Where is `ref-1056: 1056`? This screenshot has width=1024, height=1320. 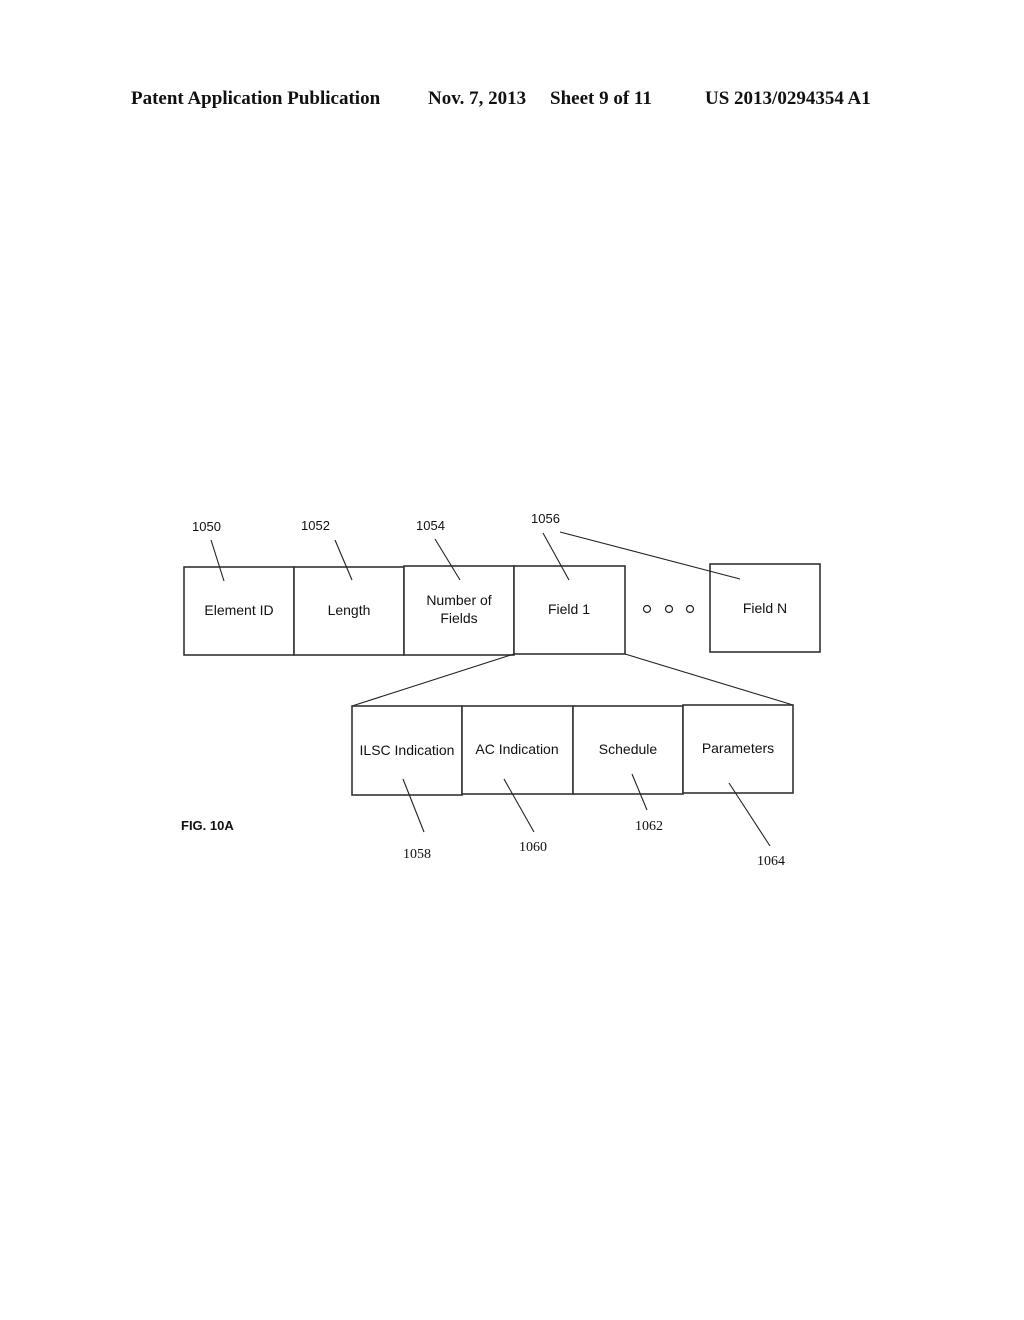 ref-1056: 1056 is located at coordinates (545, 518).